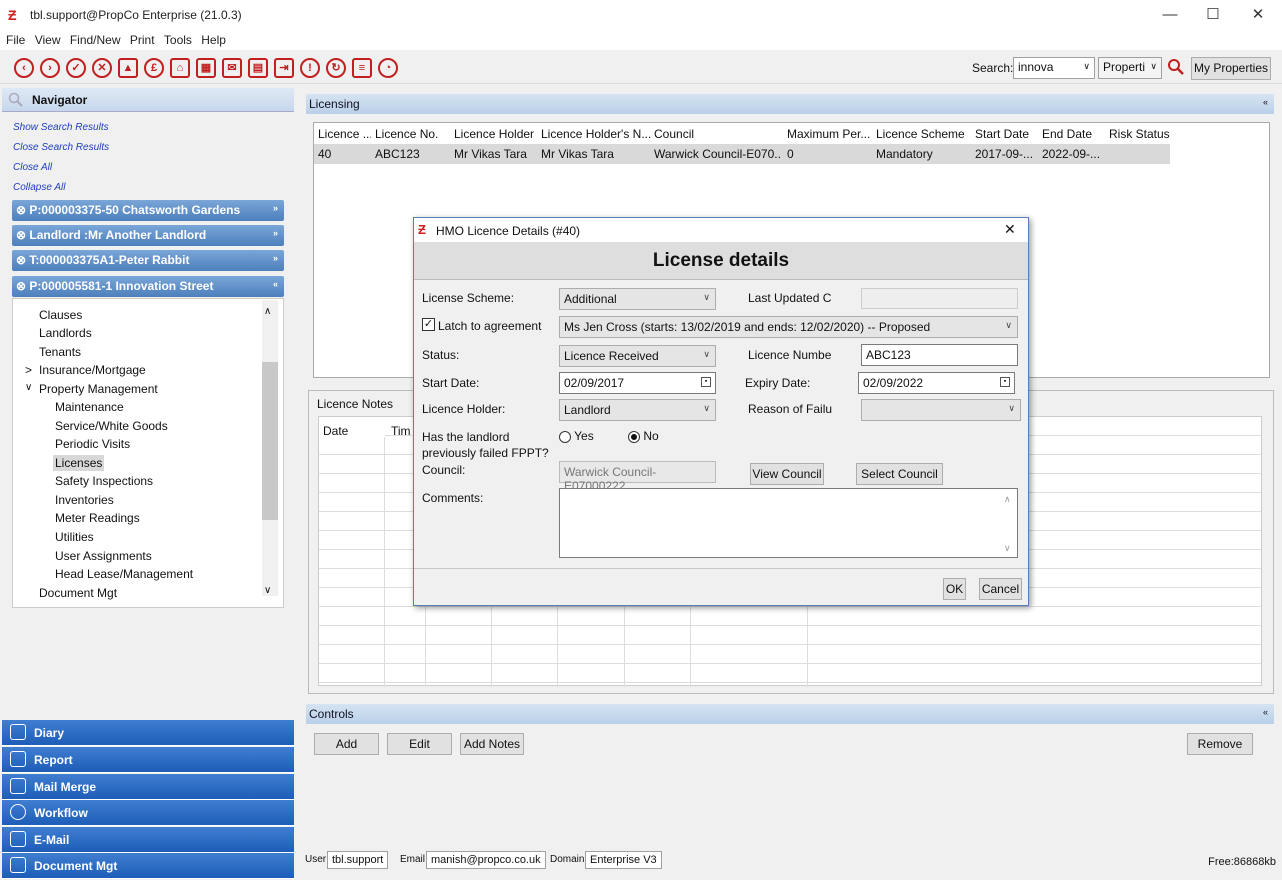 This screenshot has width=1282, height=880. I want to click on close-all-link: Close All, so click(32, 167).